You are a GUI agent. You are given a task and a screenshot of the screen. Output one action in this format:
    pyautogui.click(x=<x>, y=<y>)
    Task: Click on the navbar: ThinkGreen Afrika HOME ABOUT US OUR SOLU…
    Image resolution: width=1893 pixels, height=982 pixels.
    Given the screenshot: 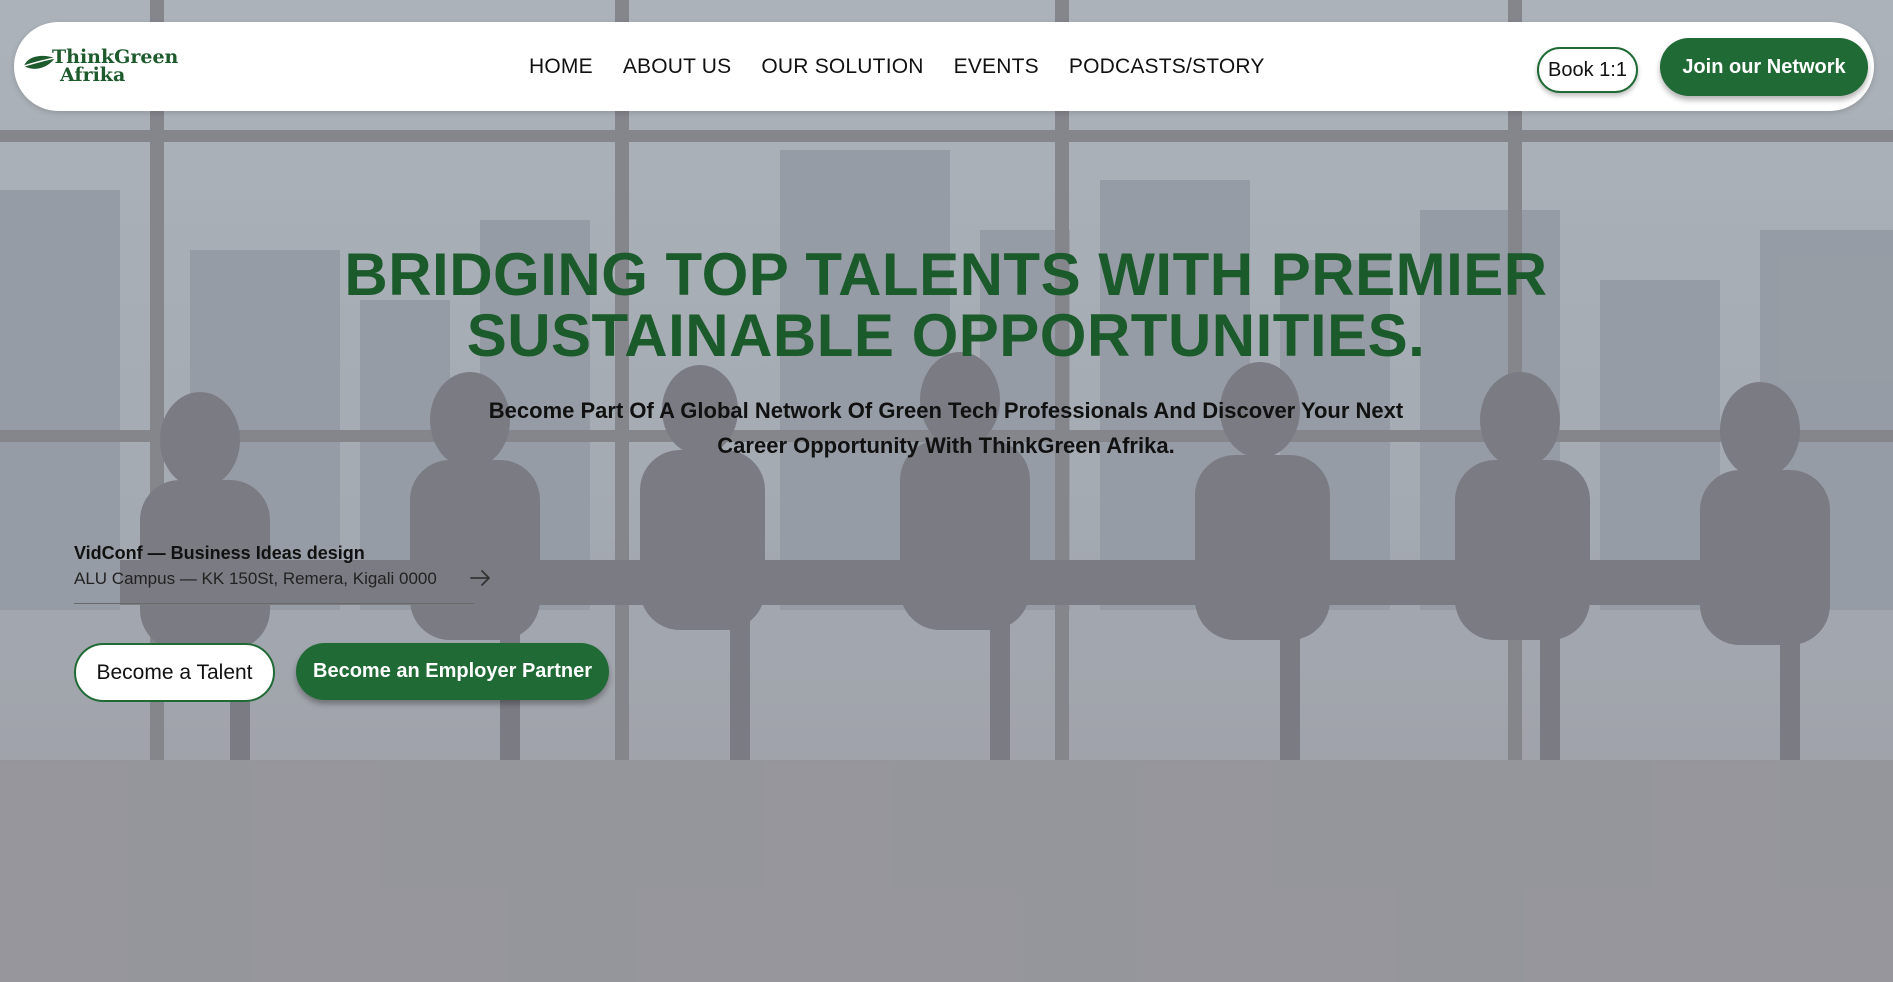 What is the action you would take?
    pyautogui.click(x=944, y=66)
    